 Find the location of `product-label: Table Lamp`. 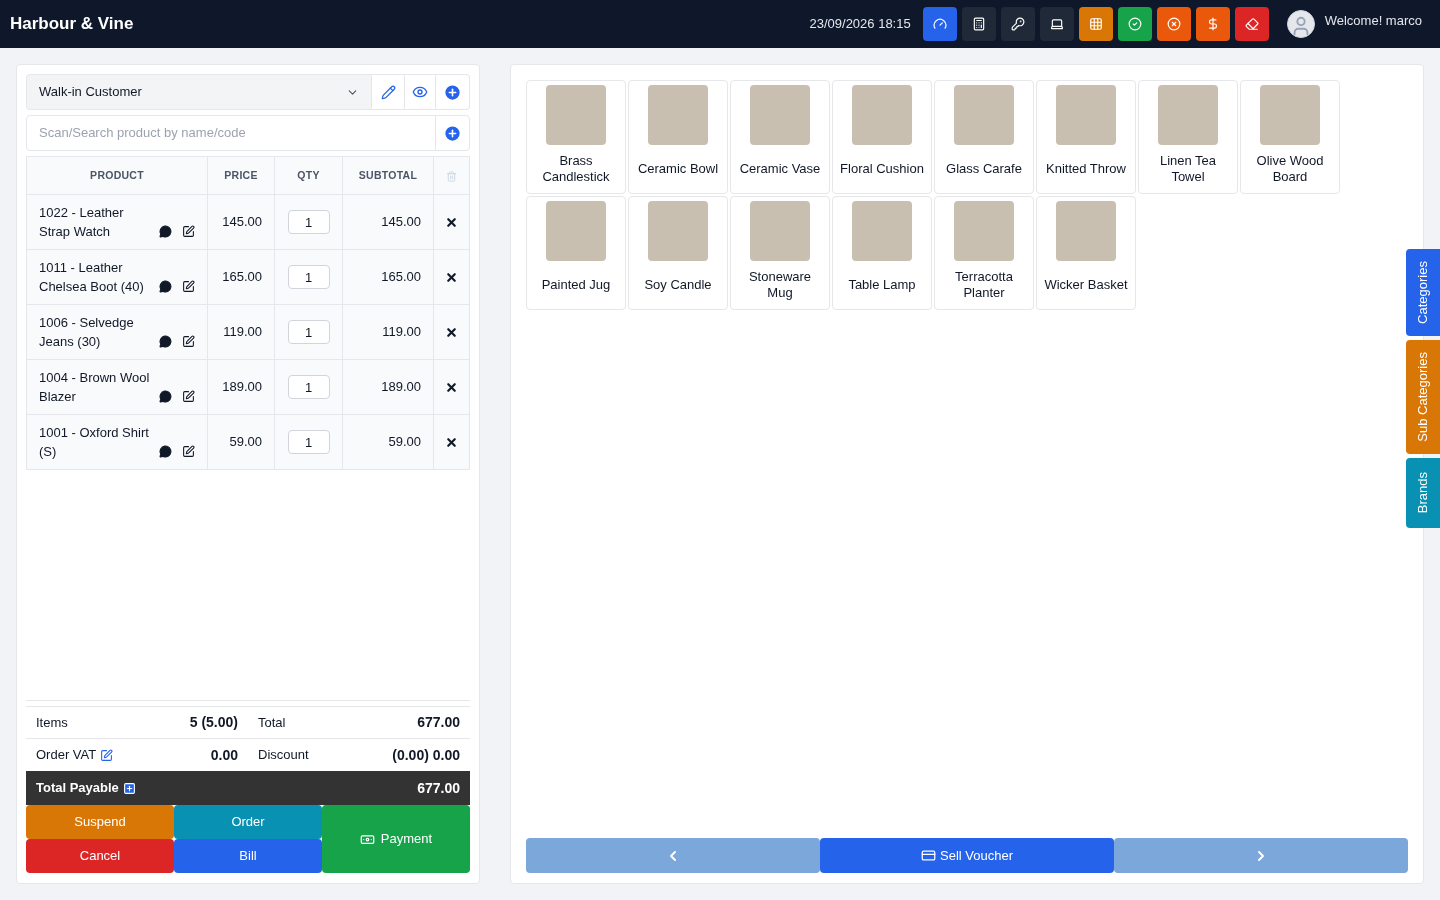

product-label: Table Lamp is located at coordinates (882, 285).